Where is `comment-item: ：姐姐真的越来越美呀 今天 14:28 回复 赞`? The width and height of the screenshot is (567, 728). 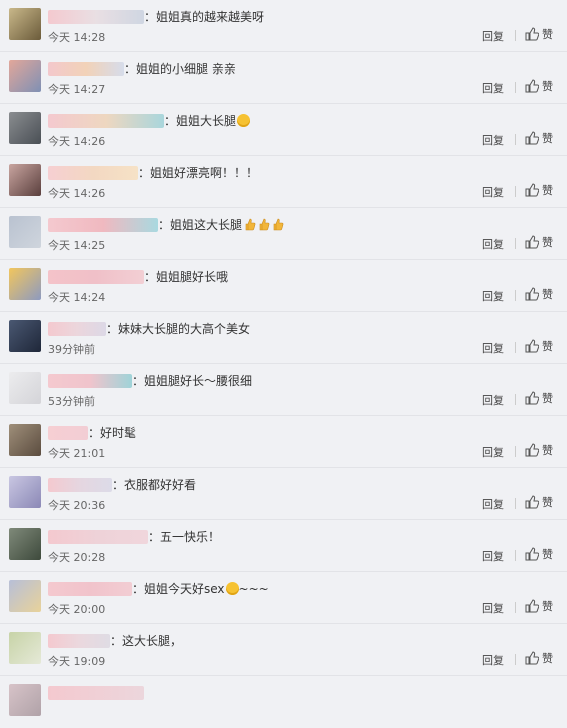
comment-item: ：姐姐真的越来越美呀 今天 14:28 回复 赞 is located at coordinates (283, 26).